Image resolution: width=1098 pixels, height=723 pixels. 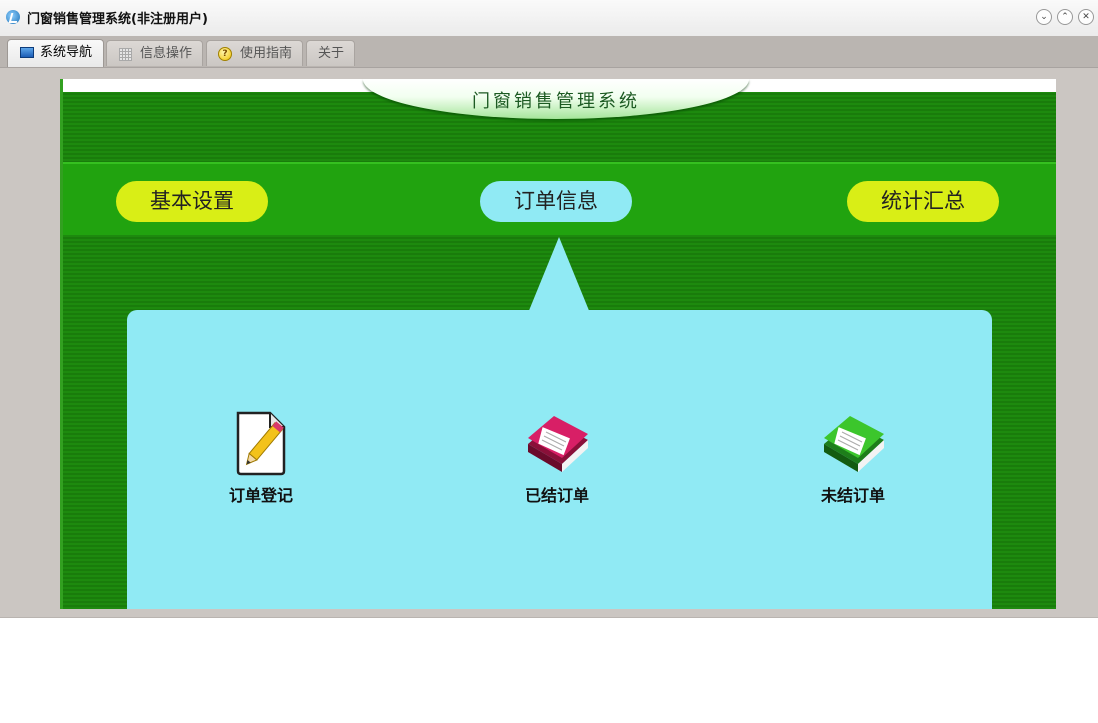 What do you see at coordinates (225, 54) in the screenshot?
I see `help-icon: ?` at bounding box center [225, 54].